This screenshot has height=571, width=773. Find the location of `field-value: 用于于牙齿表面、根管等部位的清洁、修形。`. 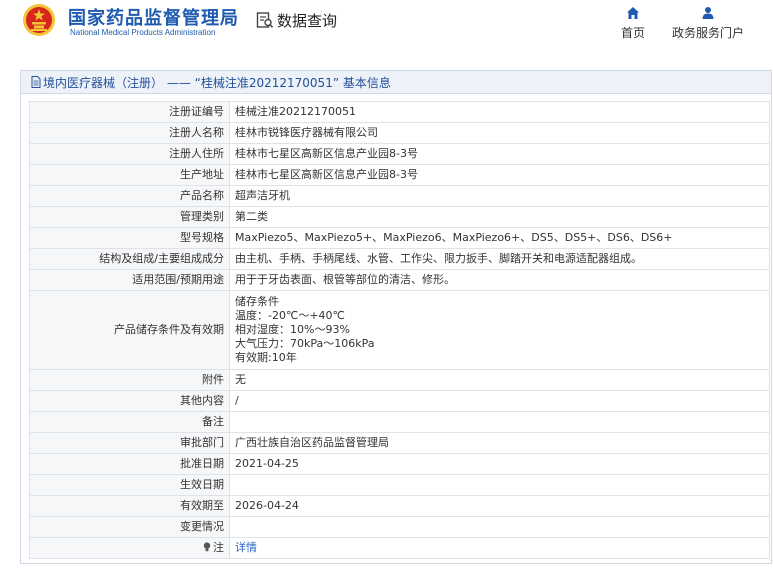

field-value: 用于于牙齿表面、根管等部位的清洁、修形。 is located at coordinates (499, 280).